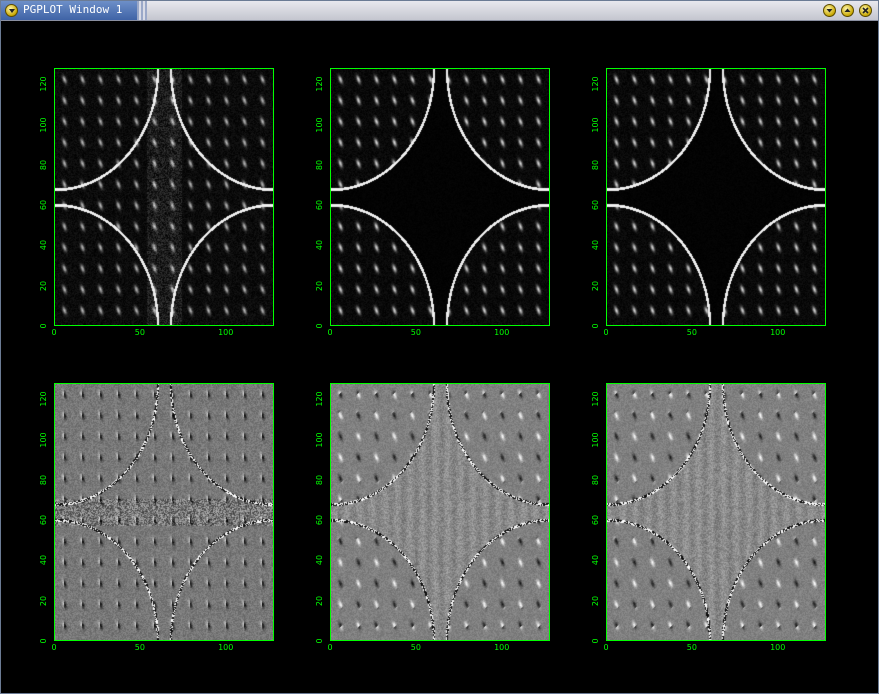 The width and height of the screenshot is (879, 694). I want to click on title-tab: PGPLOT Window 1, so click(74, 10).